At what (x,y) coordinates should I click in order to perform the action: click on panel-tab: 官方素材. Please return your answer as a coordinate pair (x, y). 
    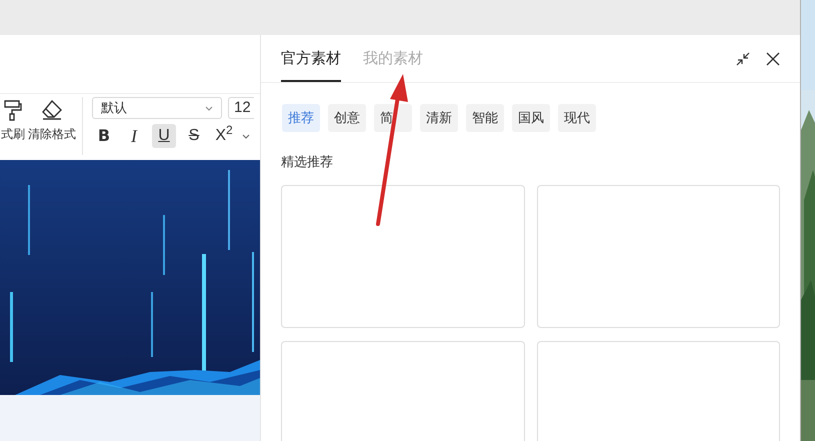
    Looking at the image, I should click on (311, 58).